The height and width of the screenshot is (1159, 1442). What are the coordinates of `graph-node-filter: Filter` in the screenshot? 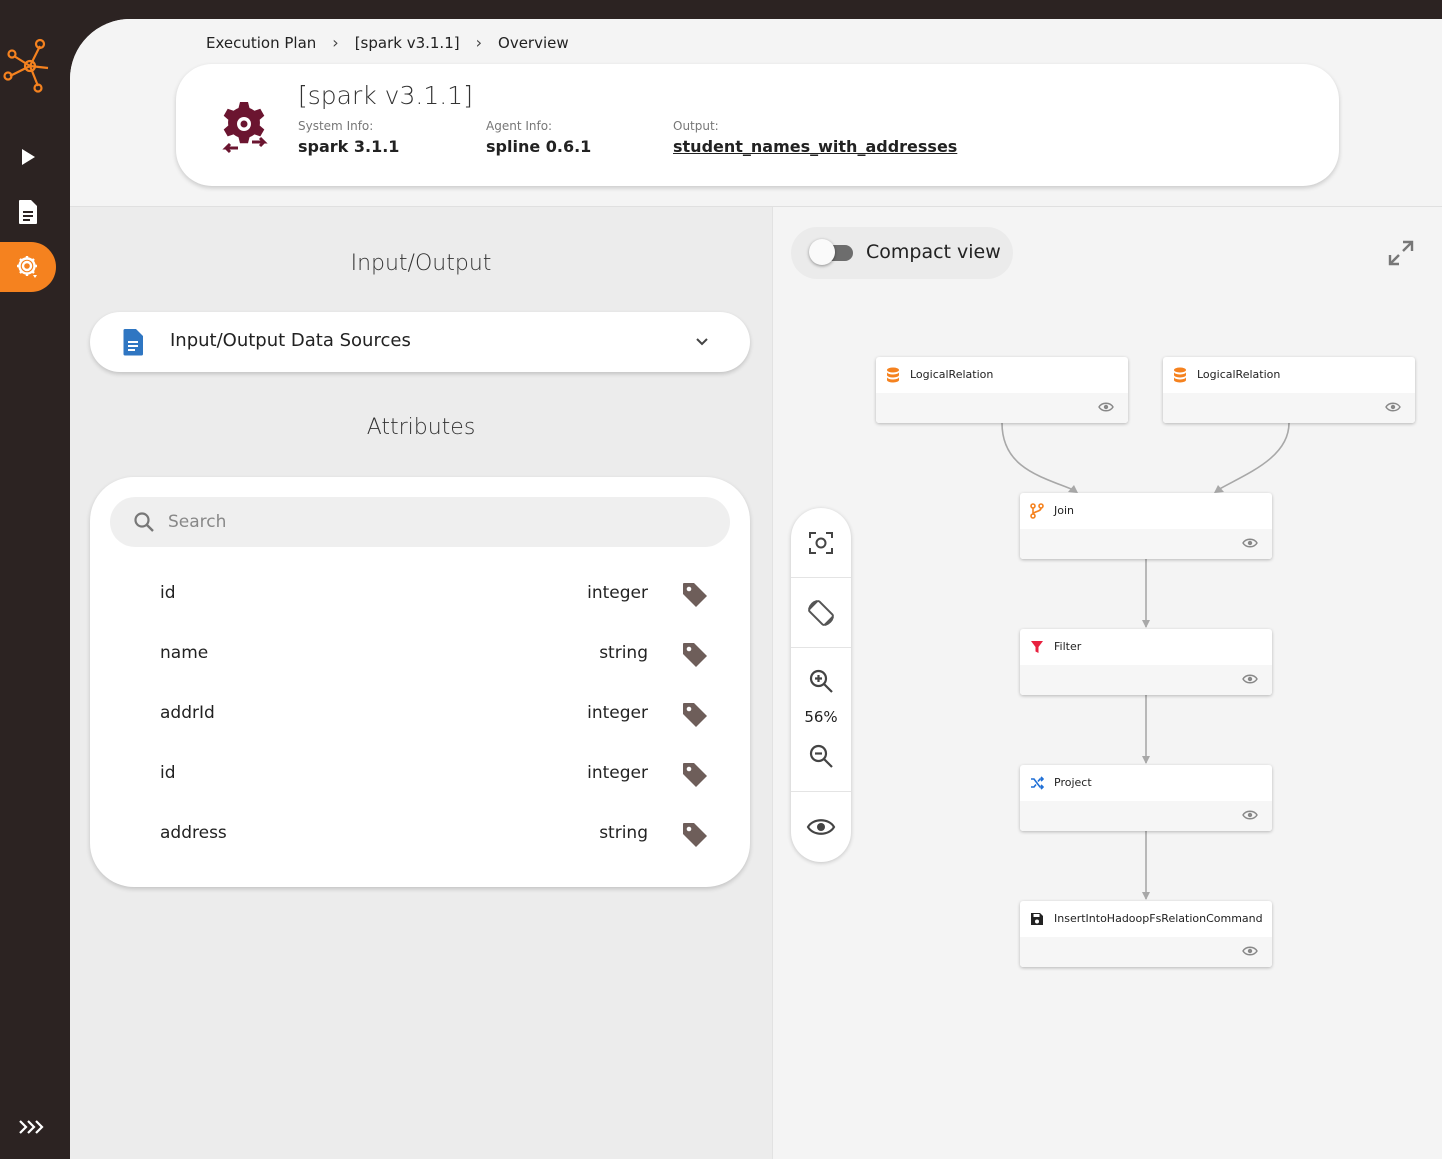 It's located at (1146, 662).